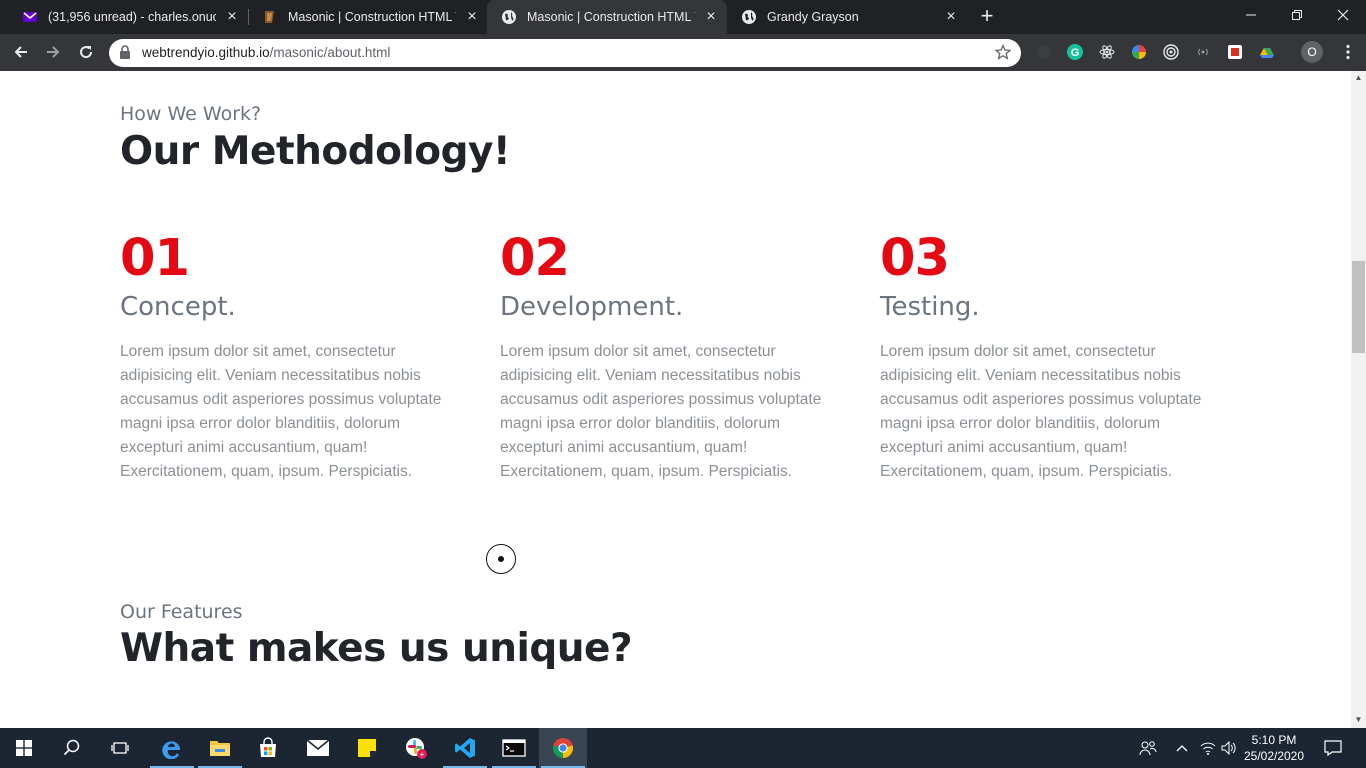  Describe the element at coordinates (330, 52) in the screenshot. I see `url-path: /masonic/about.html` at that location.